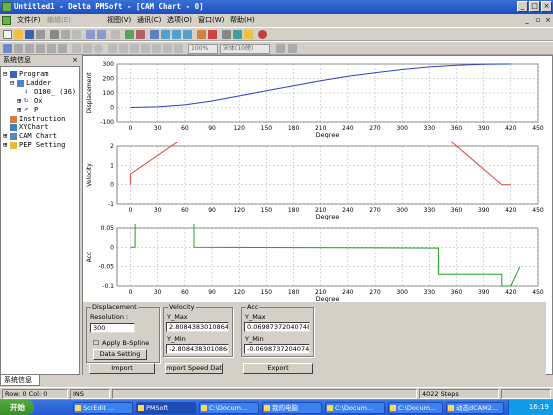 The height and width of the screenshot is (415, 553). Describe the element at coordinates (538, 20) in the screenshot. I see `child-restore-icon: ▫` at that location.